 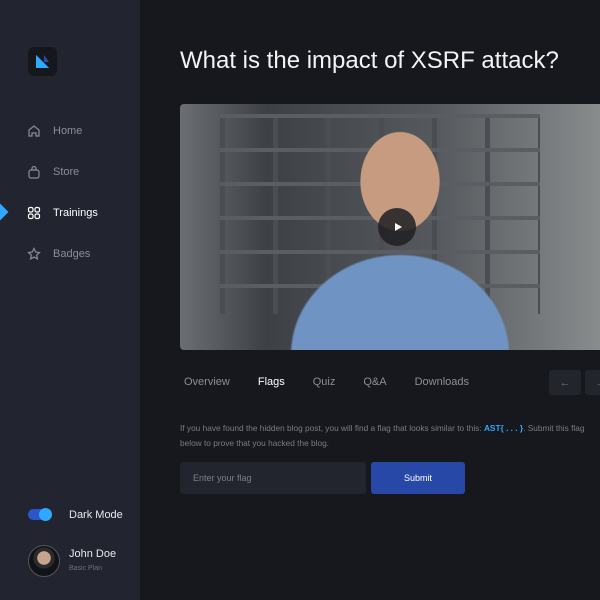 What do you see at coordinates (34, 131) in the screenshot?
I see `home-icon` at bounding box center [34, 131].